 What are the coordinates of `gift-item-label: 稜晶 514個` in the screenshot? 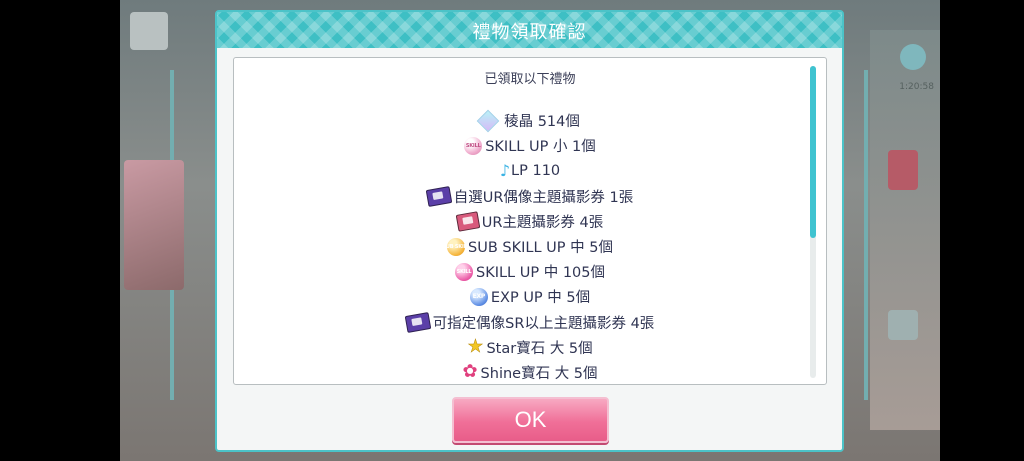 It's located at (542, 122).